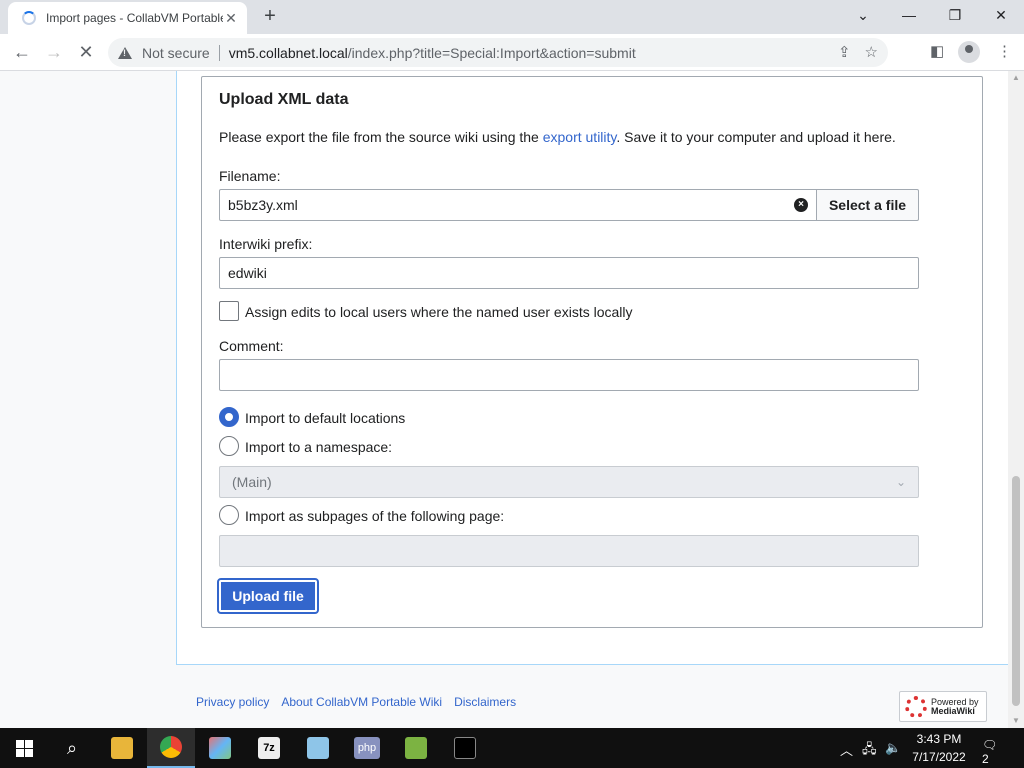  I want to click on stop-loading-icon: ✕, so click(86, 52).